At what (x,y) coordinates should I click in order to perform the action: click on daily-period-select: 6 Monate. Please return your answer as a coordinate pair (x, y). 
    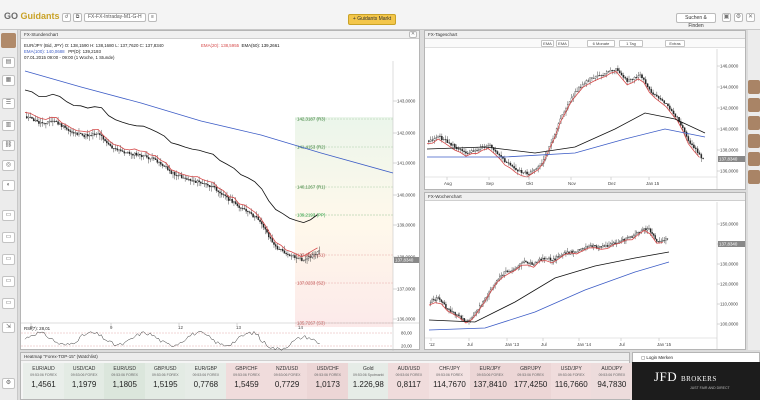
    Looking at the image, I should click on (601, 43).